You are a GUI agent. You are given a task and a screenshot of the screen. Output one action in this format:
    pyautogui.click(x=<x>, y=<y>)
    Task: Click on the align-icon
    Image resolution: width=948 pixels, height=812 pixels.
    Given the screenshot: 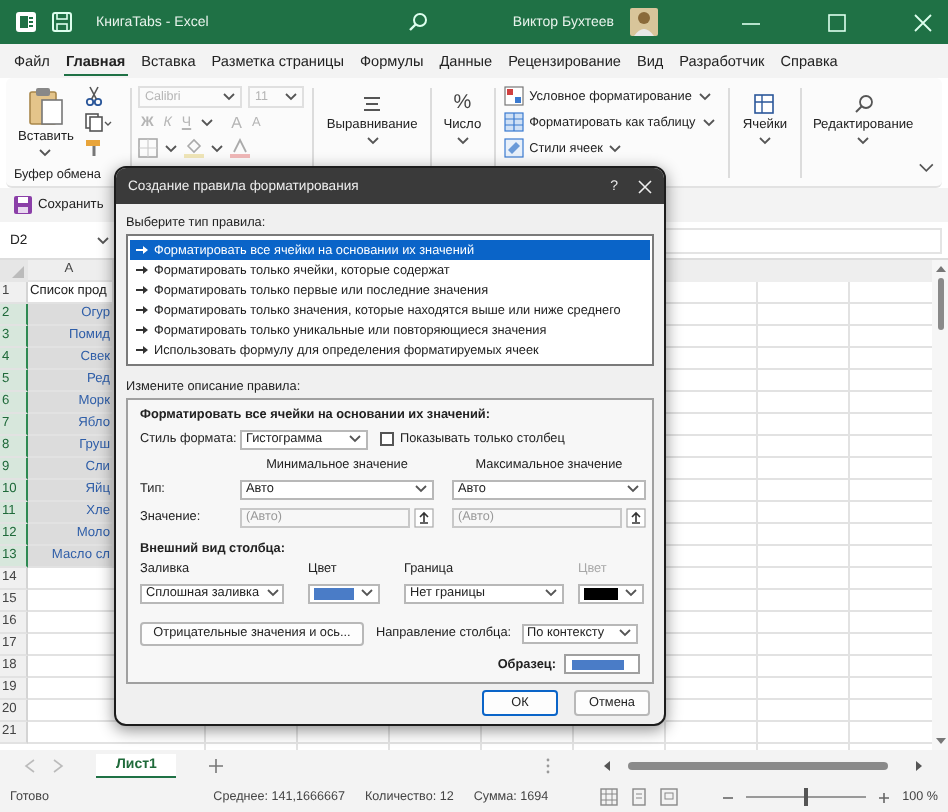 What is the action you would take?
    pyautogui.click(x=372, y=104)
    